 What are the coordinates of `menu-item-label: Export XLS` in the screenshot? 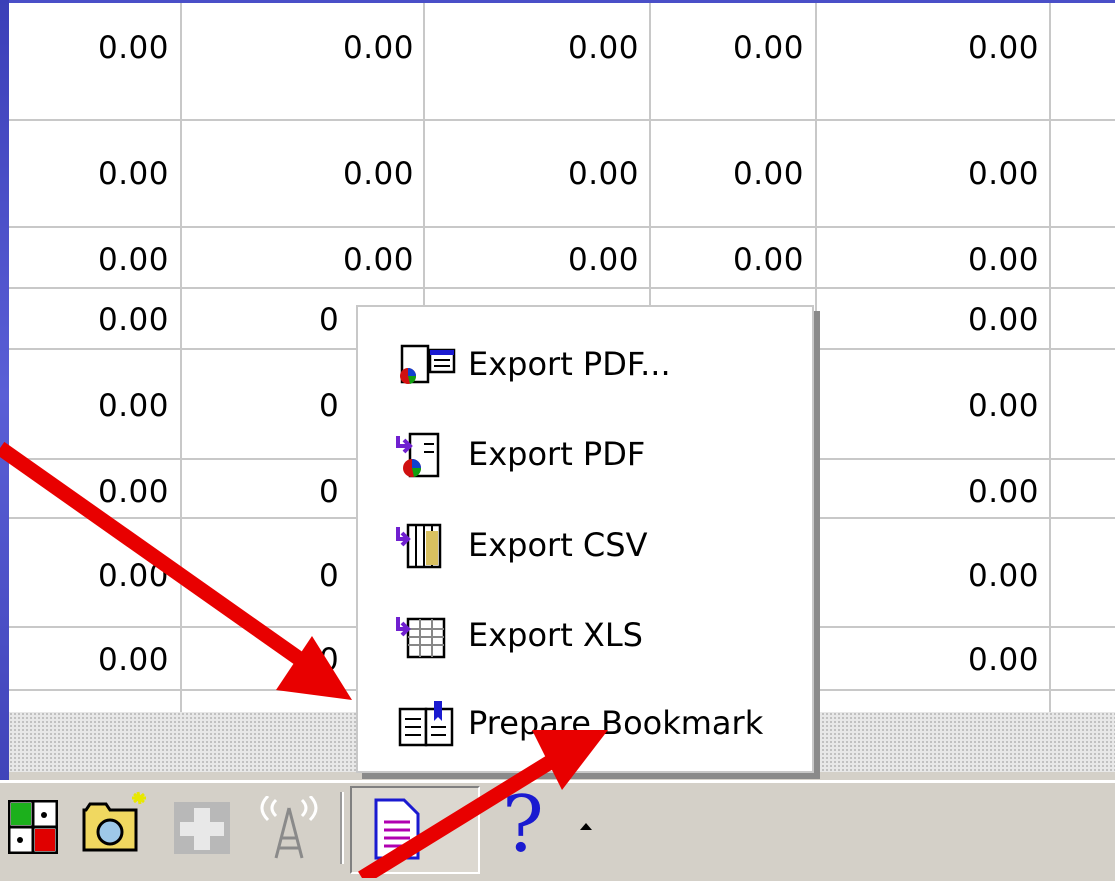 It's located at (555, 635).